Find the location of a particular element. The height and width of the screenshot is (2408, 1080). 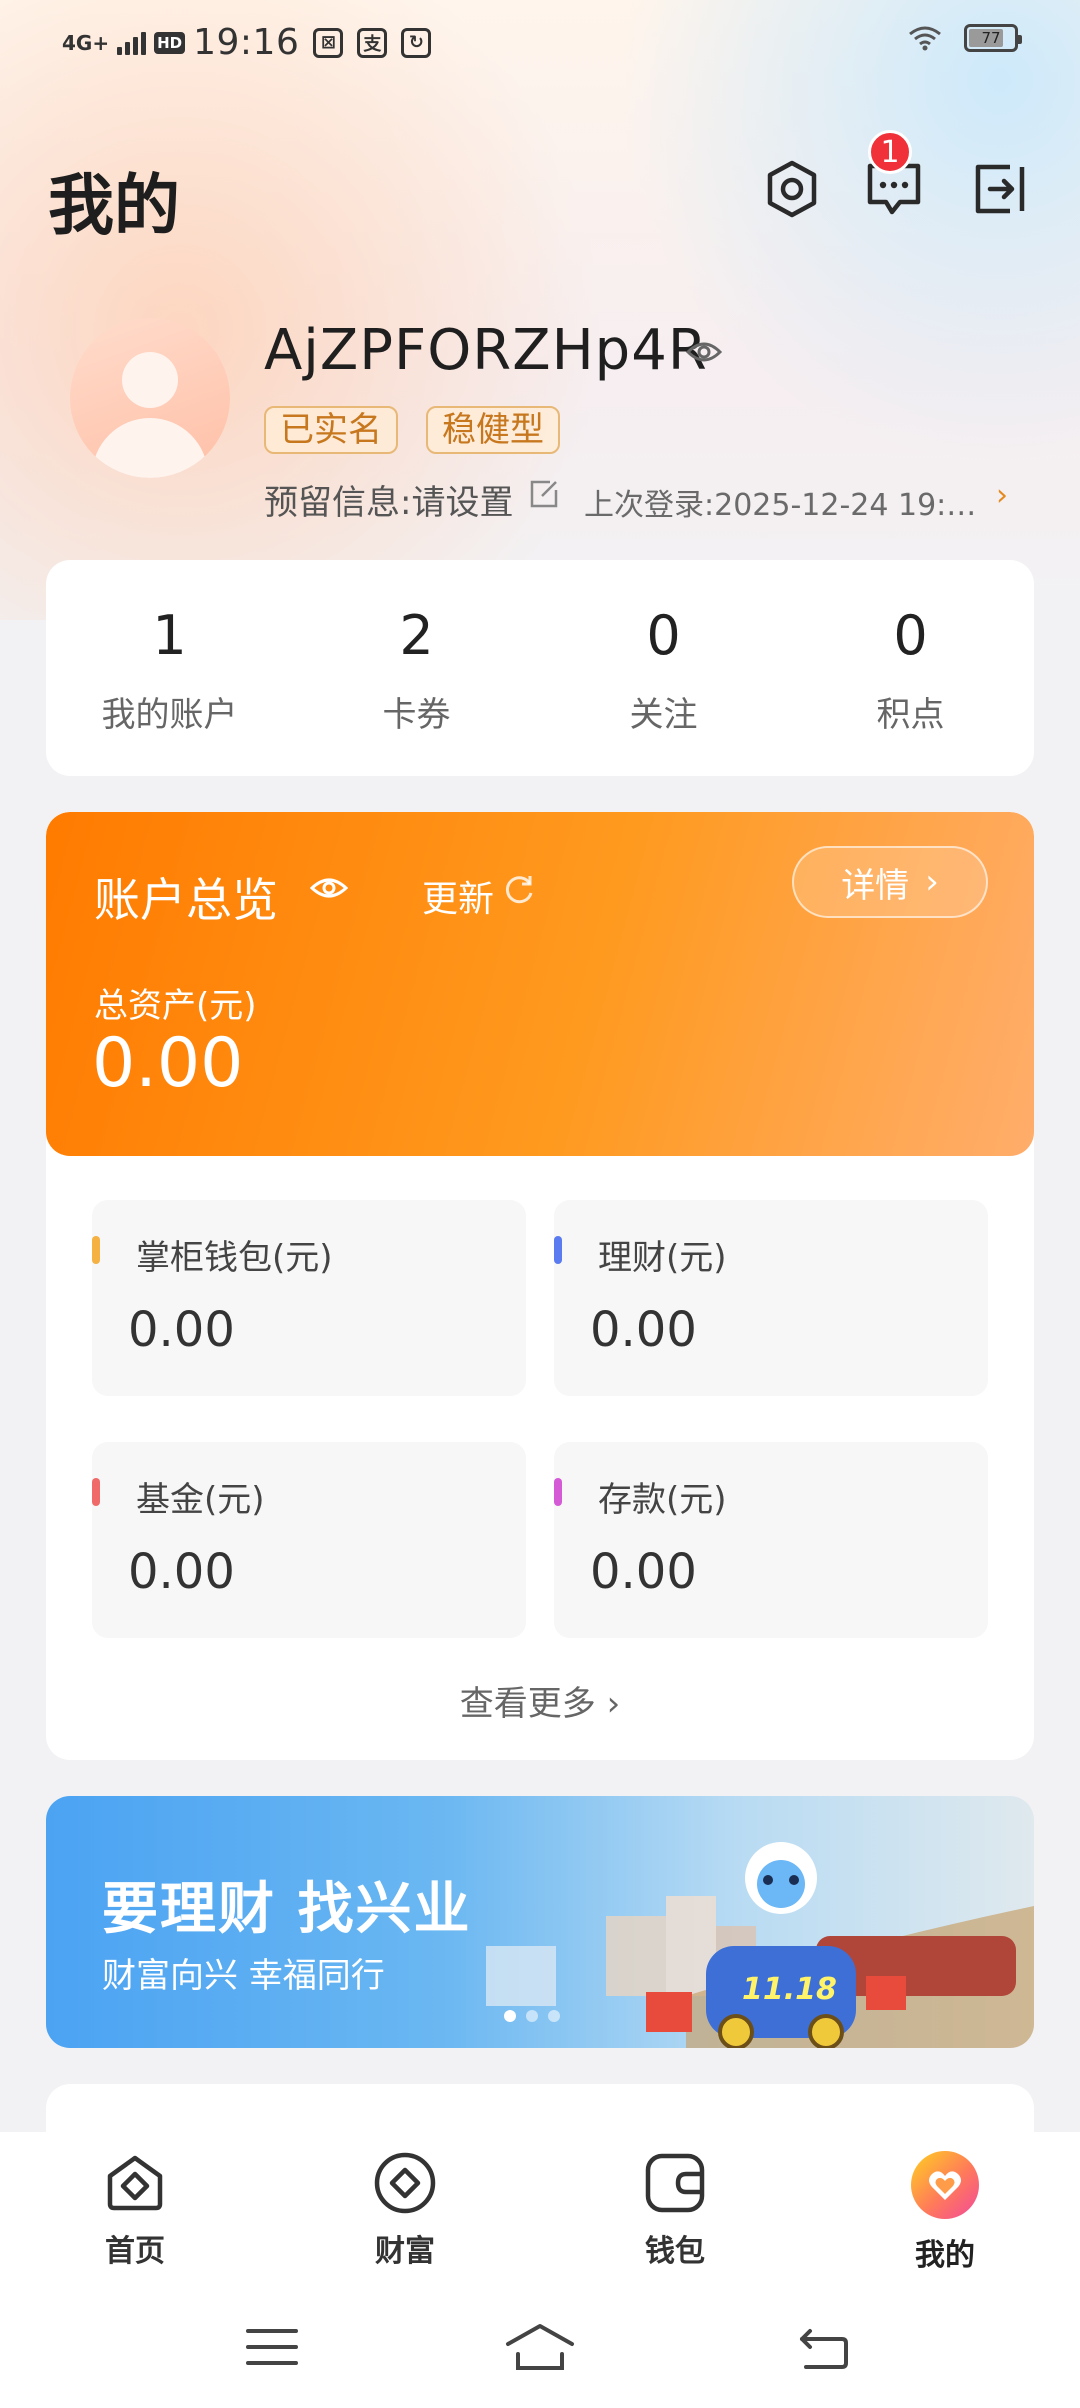

avatar is located at coordinates (150, 398).